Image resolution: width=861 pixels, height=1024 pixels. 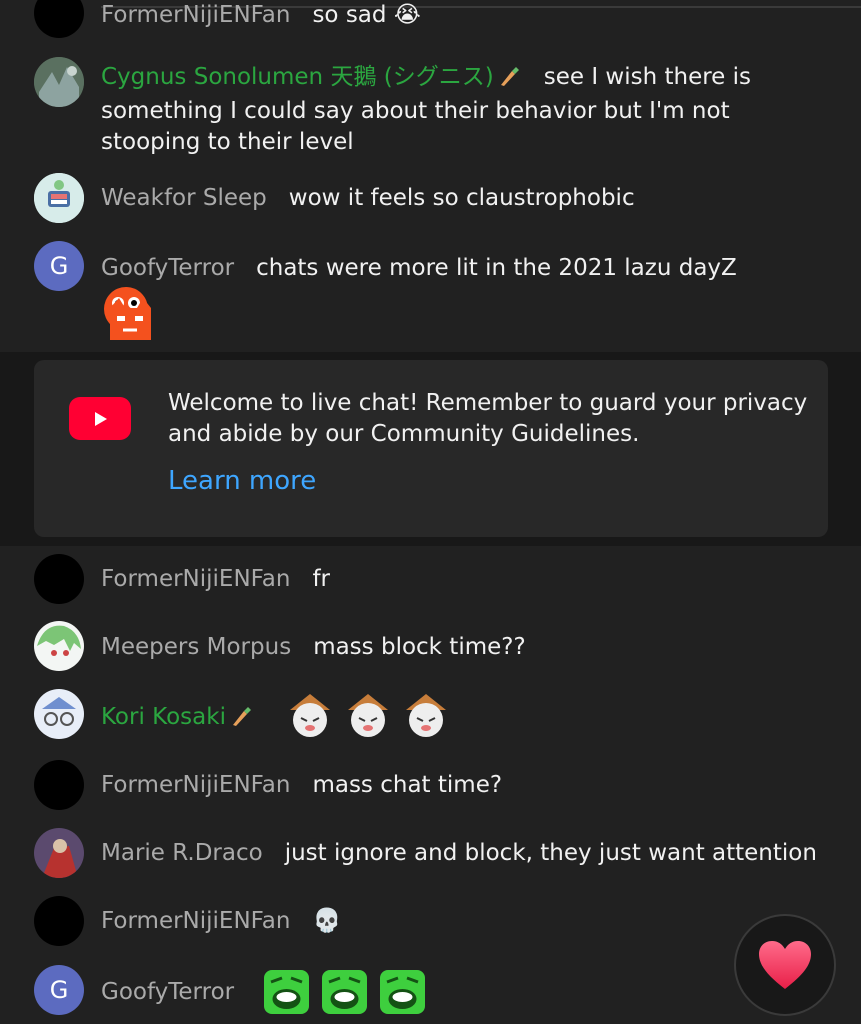 I want to click on reaction-button, so click(x=785, y=965).